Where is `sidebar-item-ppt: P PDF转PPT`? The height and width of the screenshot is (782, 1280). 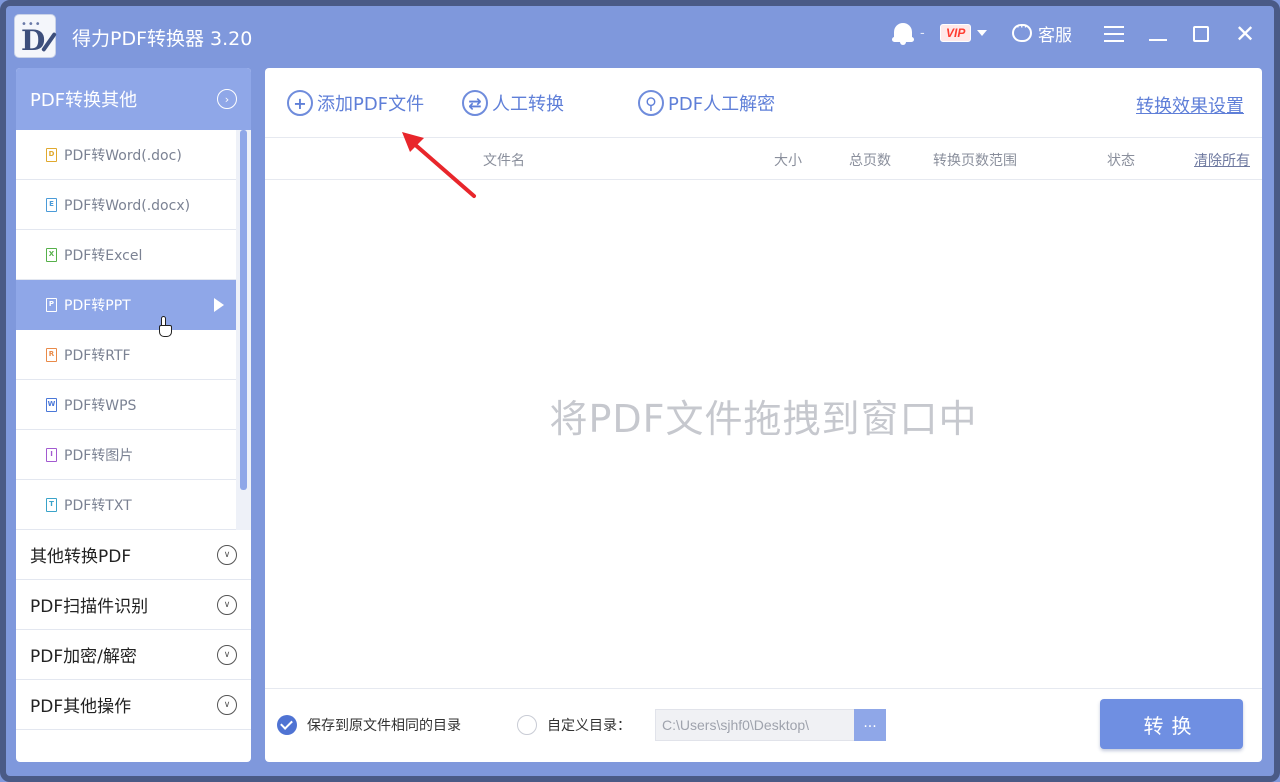
sidebar-item-ppt: P PDF转PPT is located at coordinates (126, 305).